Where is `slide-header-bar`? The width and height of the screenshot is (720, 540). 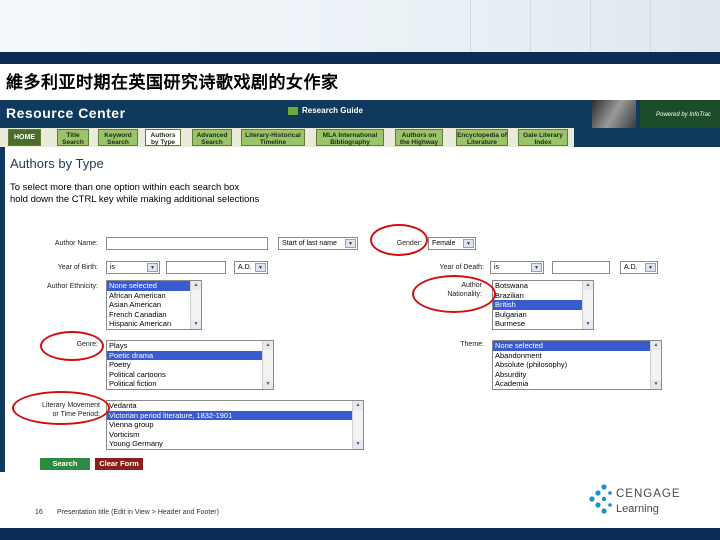 slide-header-bar is located at coordinates (360, 58).